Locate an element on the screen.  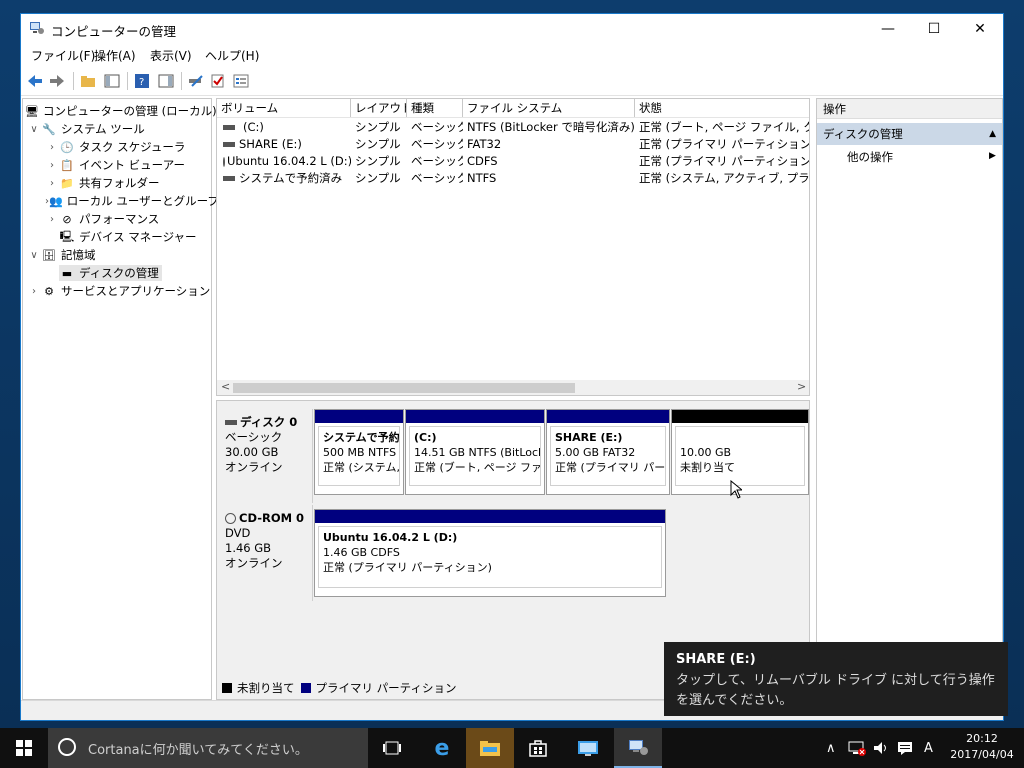
partition-system-reserved: システムで予約済 500 MB NTFS 正常 (システム, ア is located at coordinates (359, 452).